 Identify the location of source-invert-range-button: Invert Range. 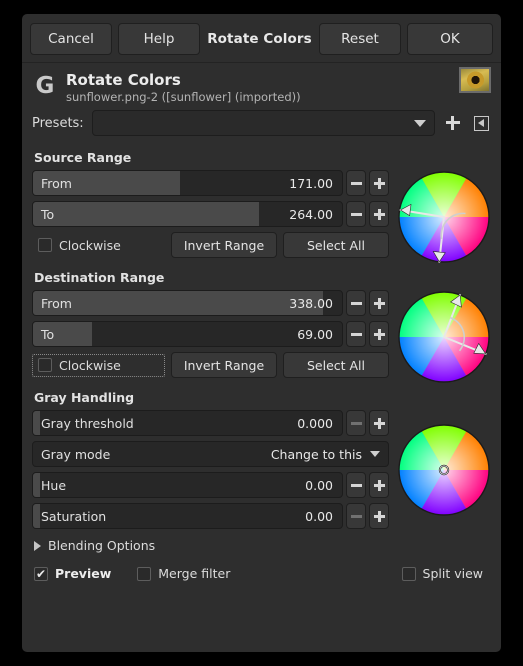
(224, 245).